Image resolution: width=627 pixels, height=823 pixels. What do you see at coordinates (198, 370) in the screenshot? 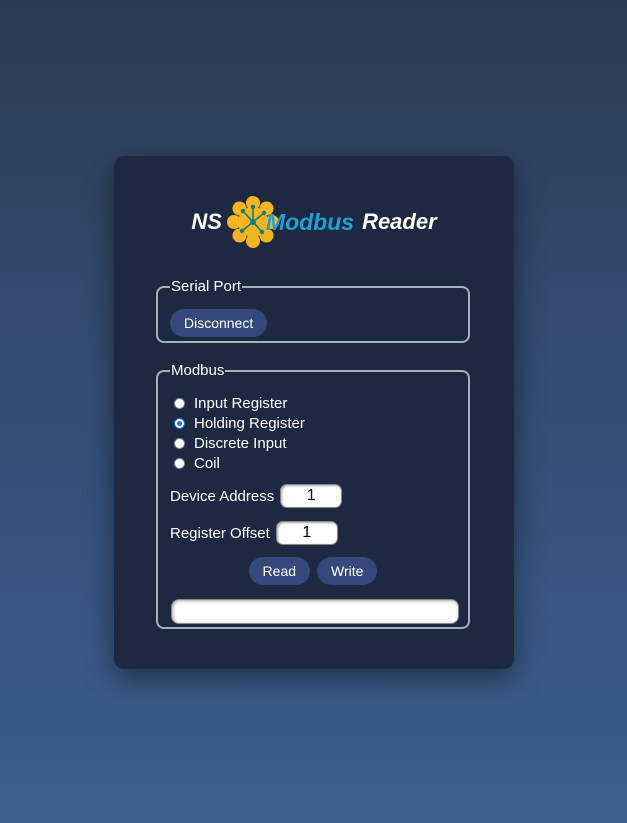
I see `modbus-legend: Modbus` at bounding box center [198, 370].